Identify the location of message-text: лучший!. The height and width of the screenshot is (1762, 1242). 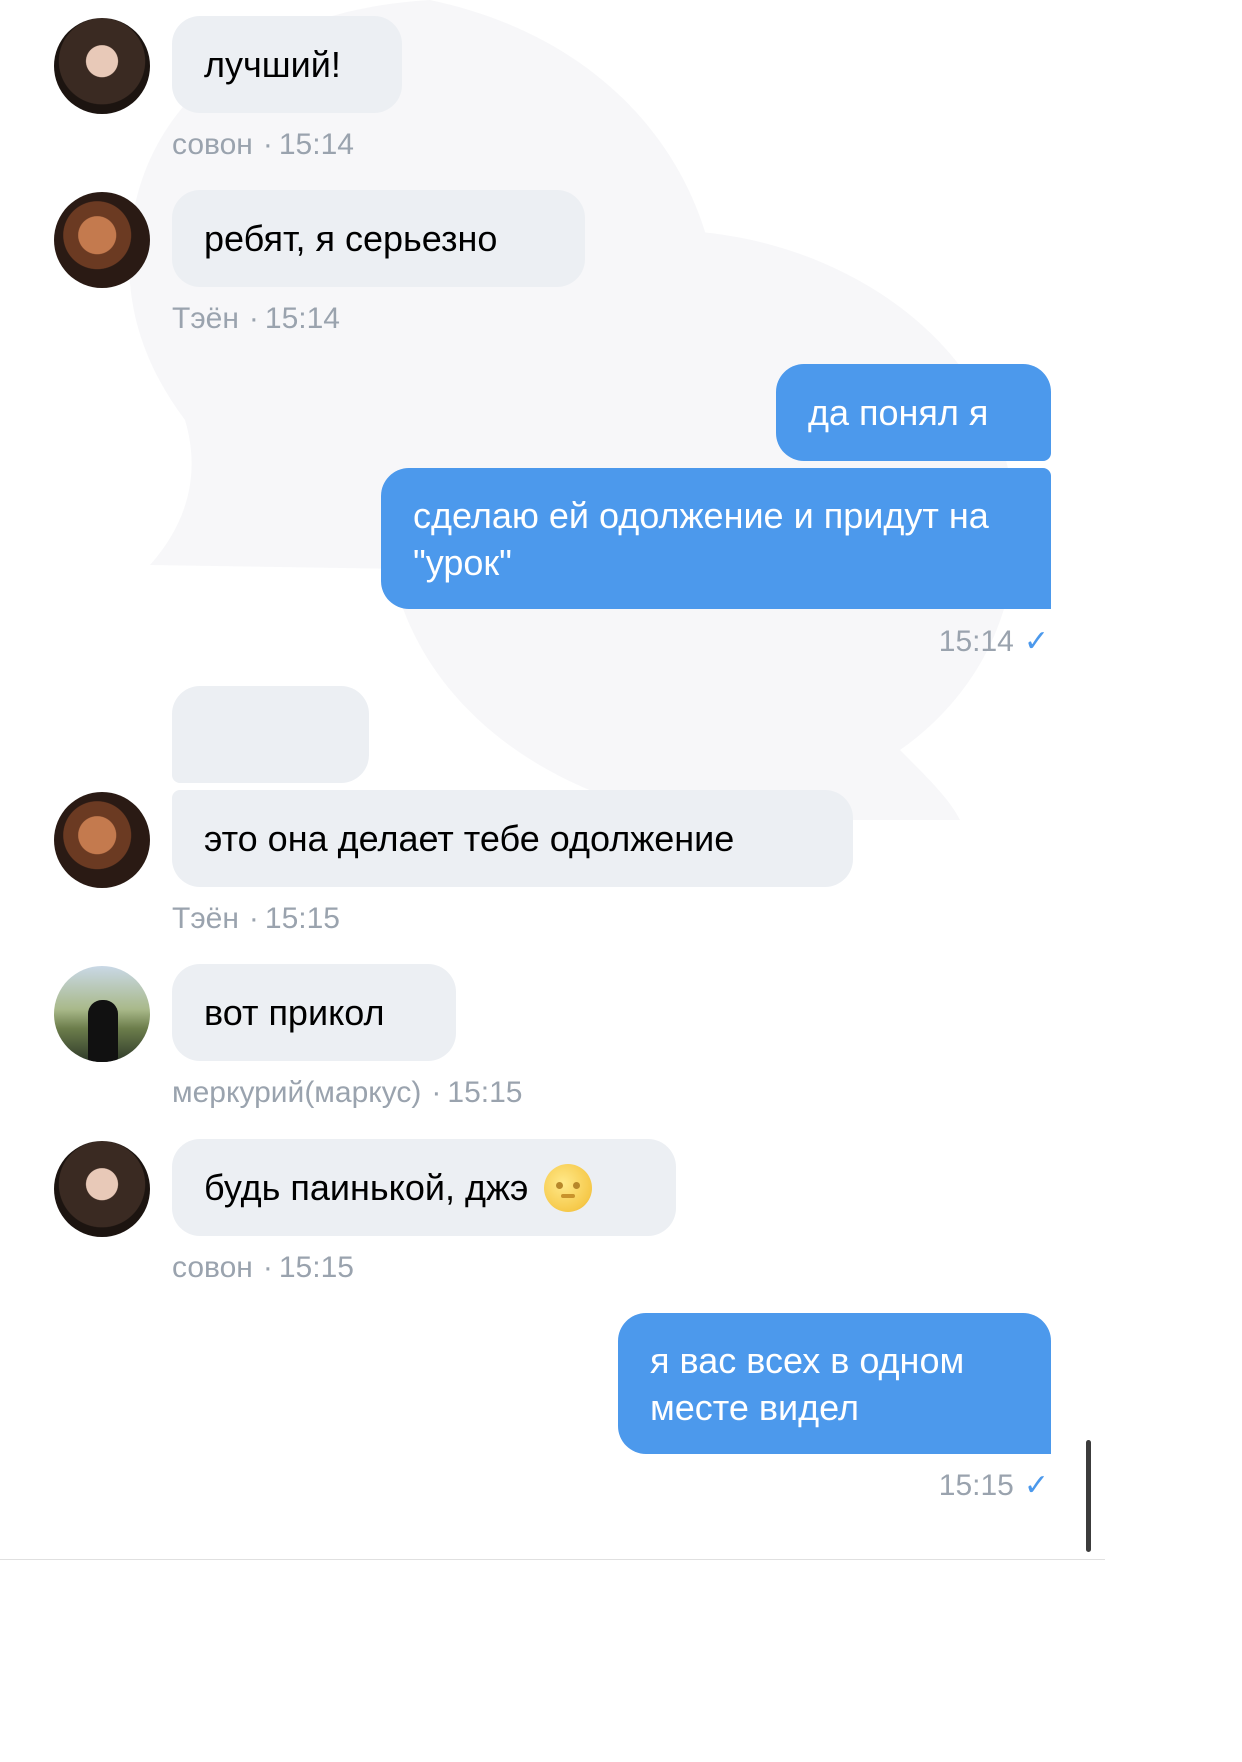
(272, 64).